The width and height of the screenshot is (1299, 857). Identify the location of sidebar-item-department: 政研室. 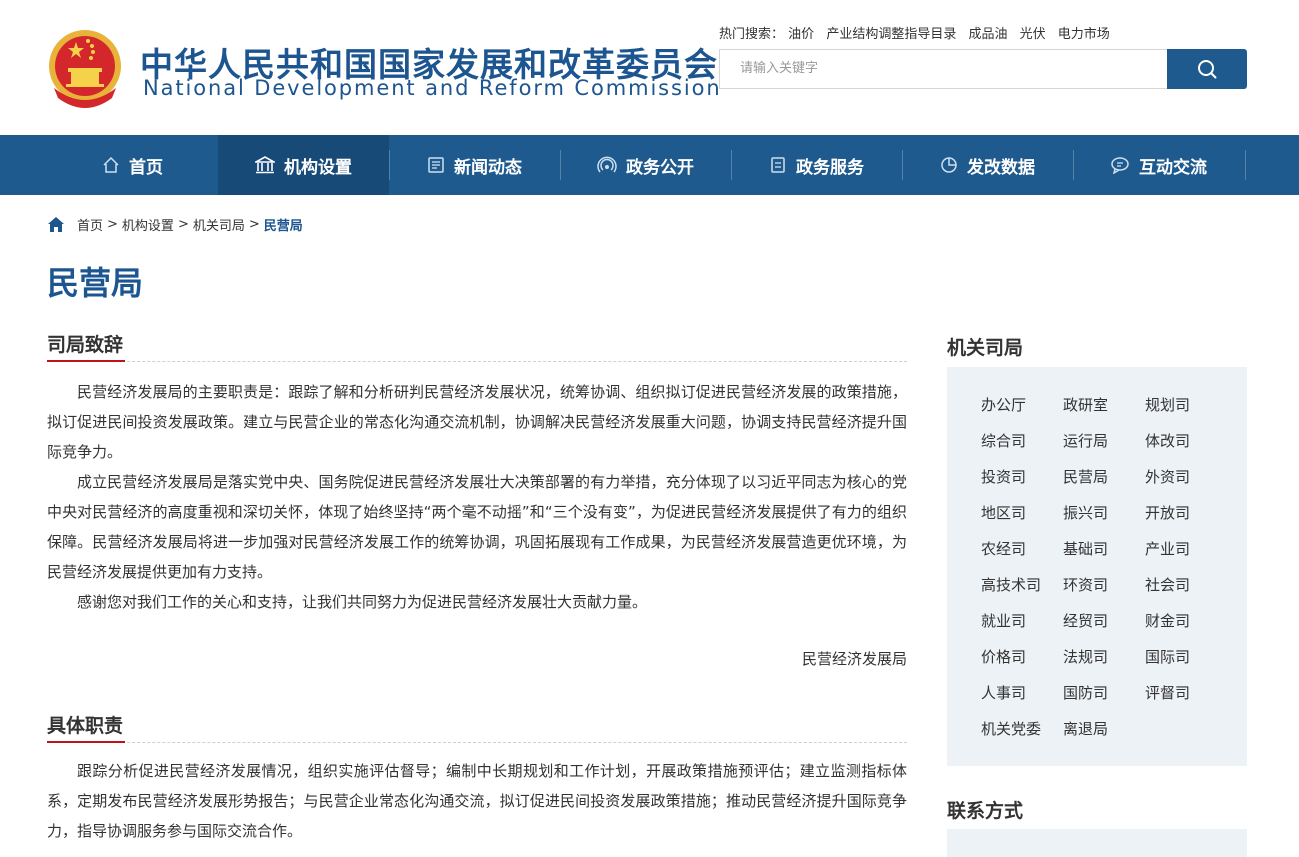
(1085, 404).